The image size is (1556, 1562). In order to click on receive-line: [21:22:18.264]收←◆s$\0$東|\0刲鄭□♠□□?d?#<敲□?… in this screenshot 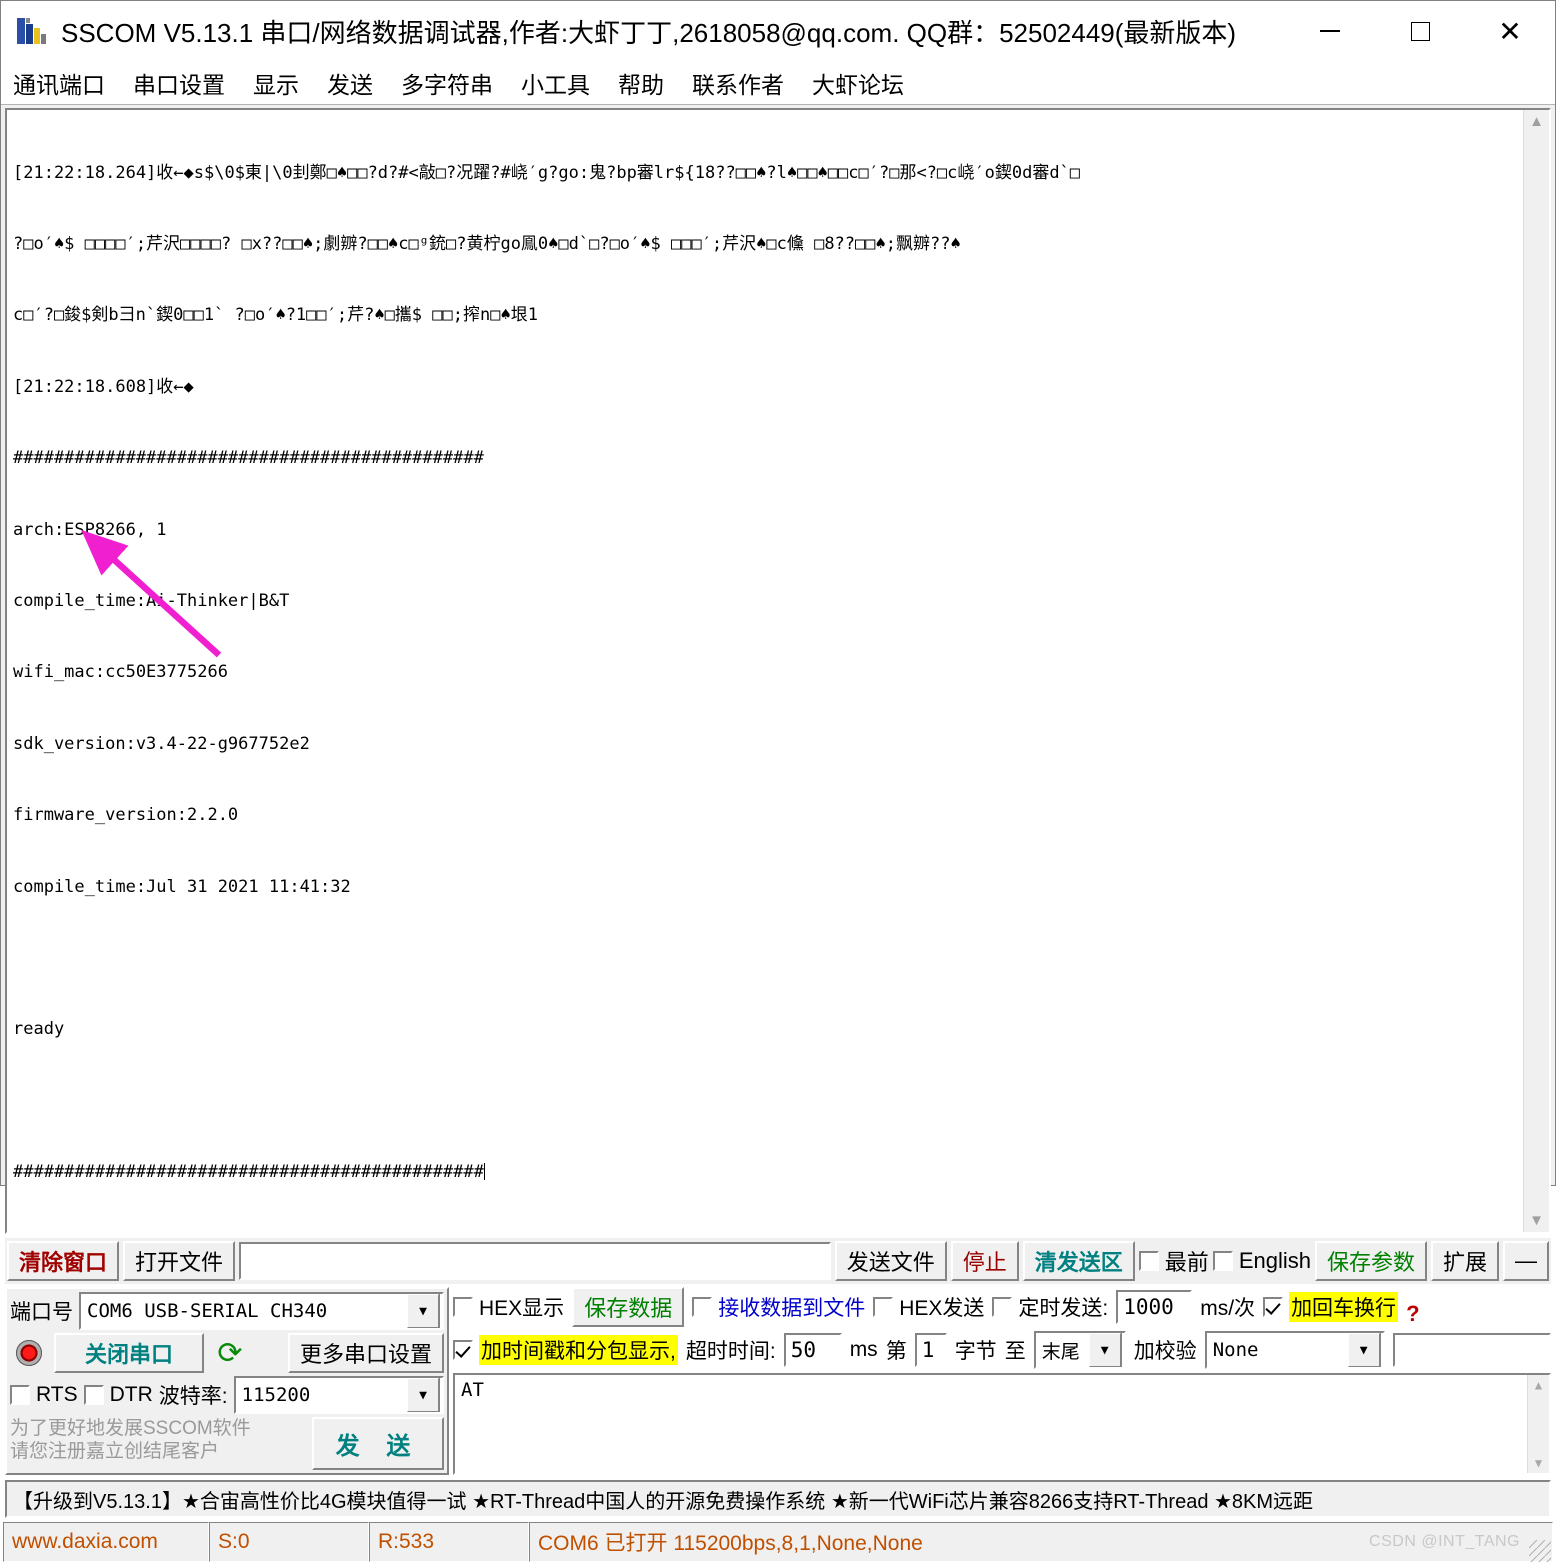, I will do `click(547, 172)`.